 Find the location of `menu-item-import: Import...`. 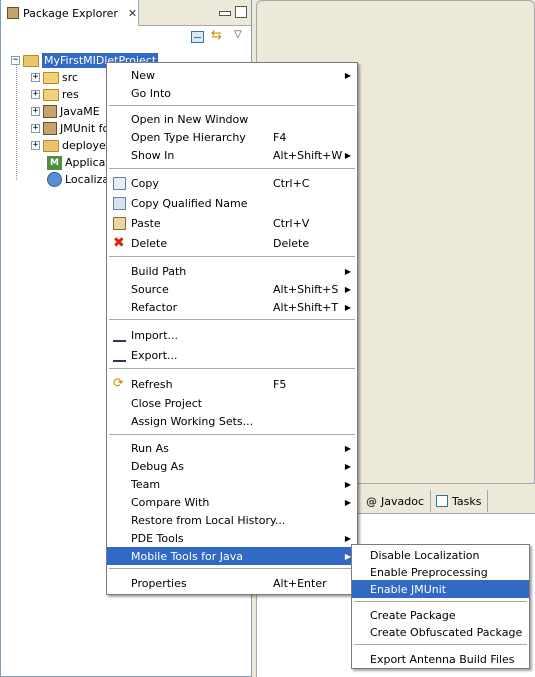

menu-item-import: Import... is located at coordinates (232, 335).